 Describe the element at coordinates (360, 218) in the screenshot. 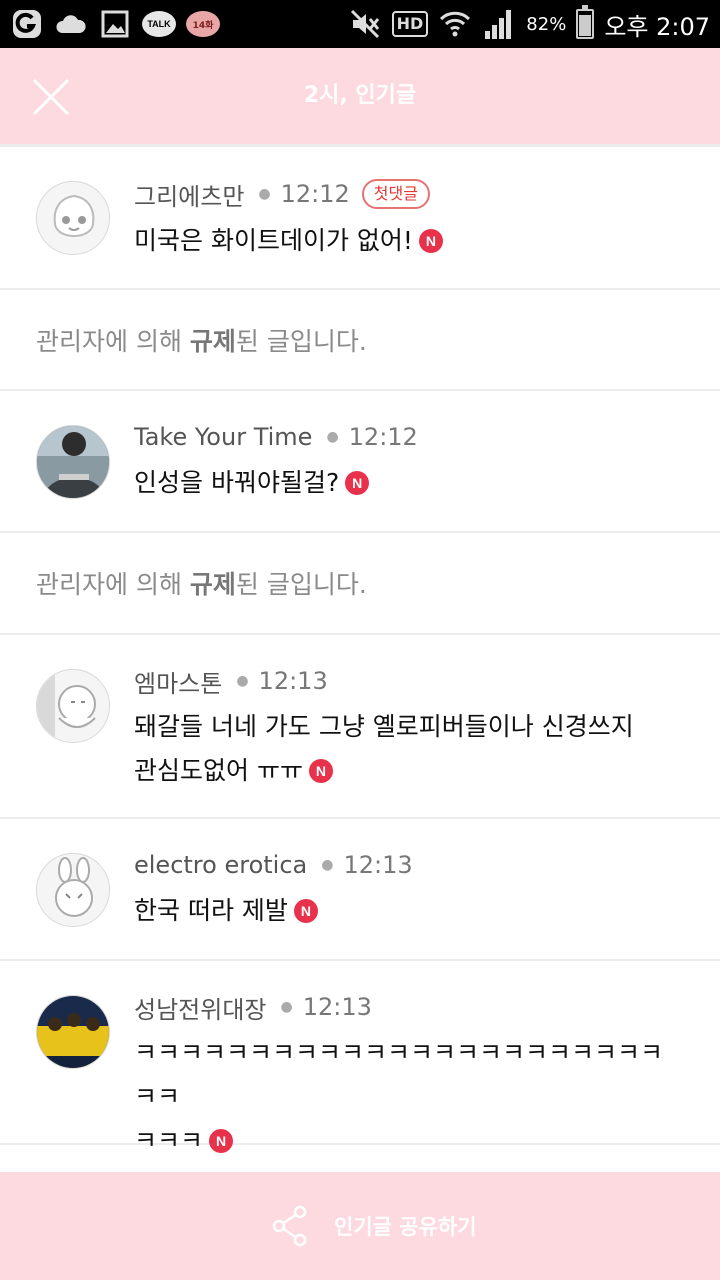

I see `comment-item: 그리에츠만 ● 12:12 첫댓글 미국은 화이트데이가 없어! N` at that location.